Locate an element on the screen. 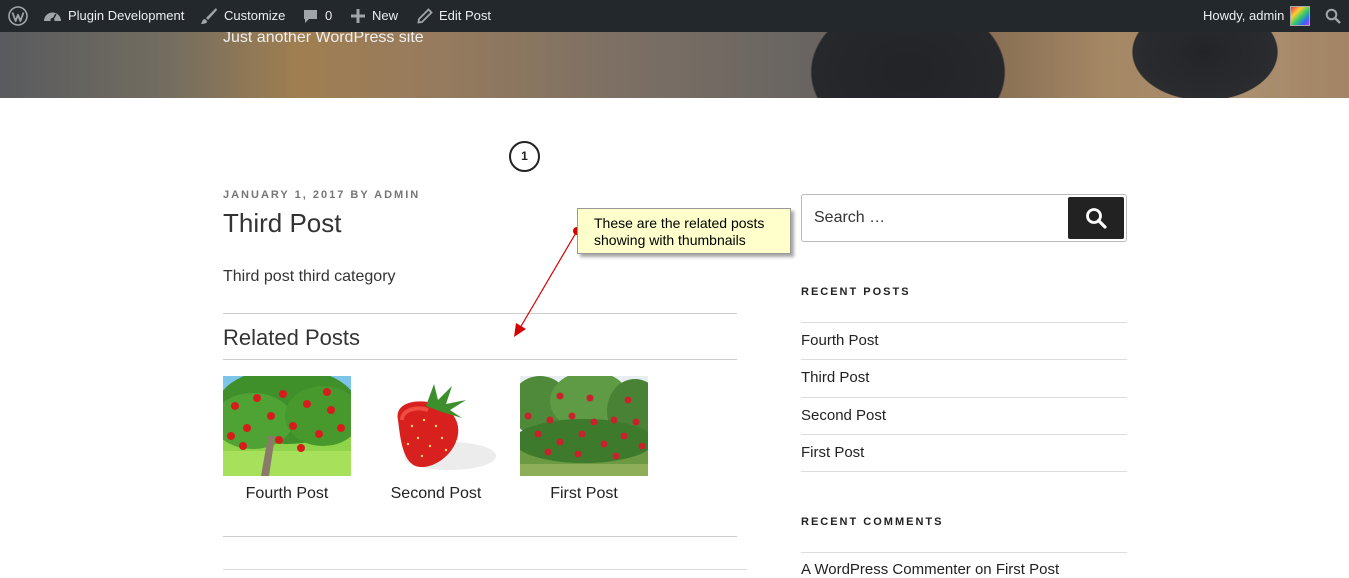 Image resolution: width=1349 pixels, height=578 pixels. annotation-line-2: showing with thumbnails is located at coordinates (670, 240).